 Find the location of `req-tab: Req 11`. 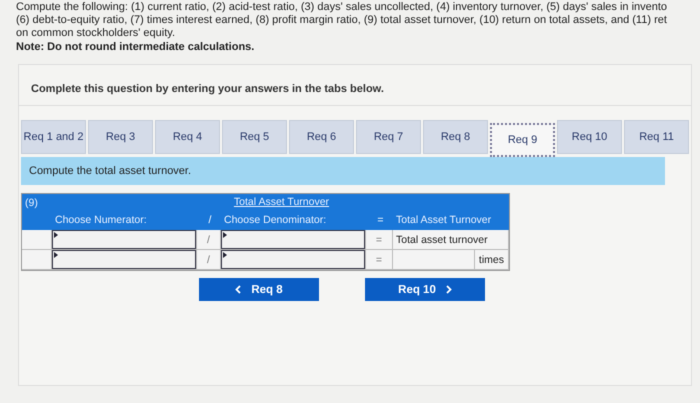

req-tab: Req 11 is located at coordinates (657, 137).